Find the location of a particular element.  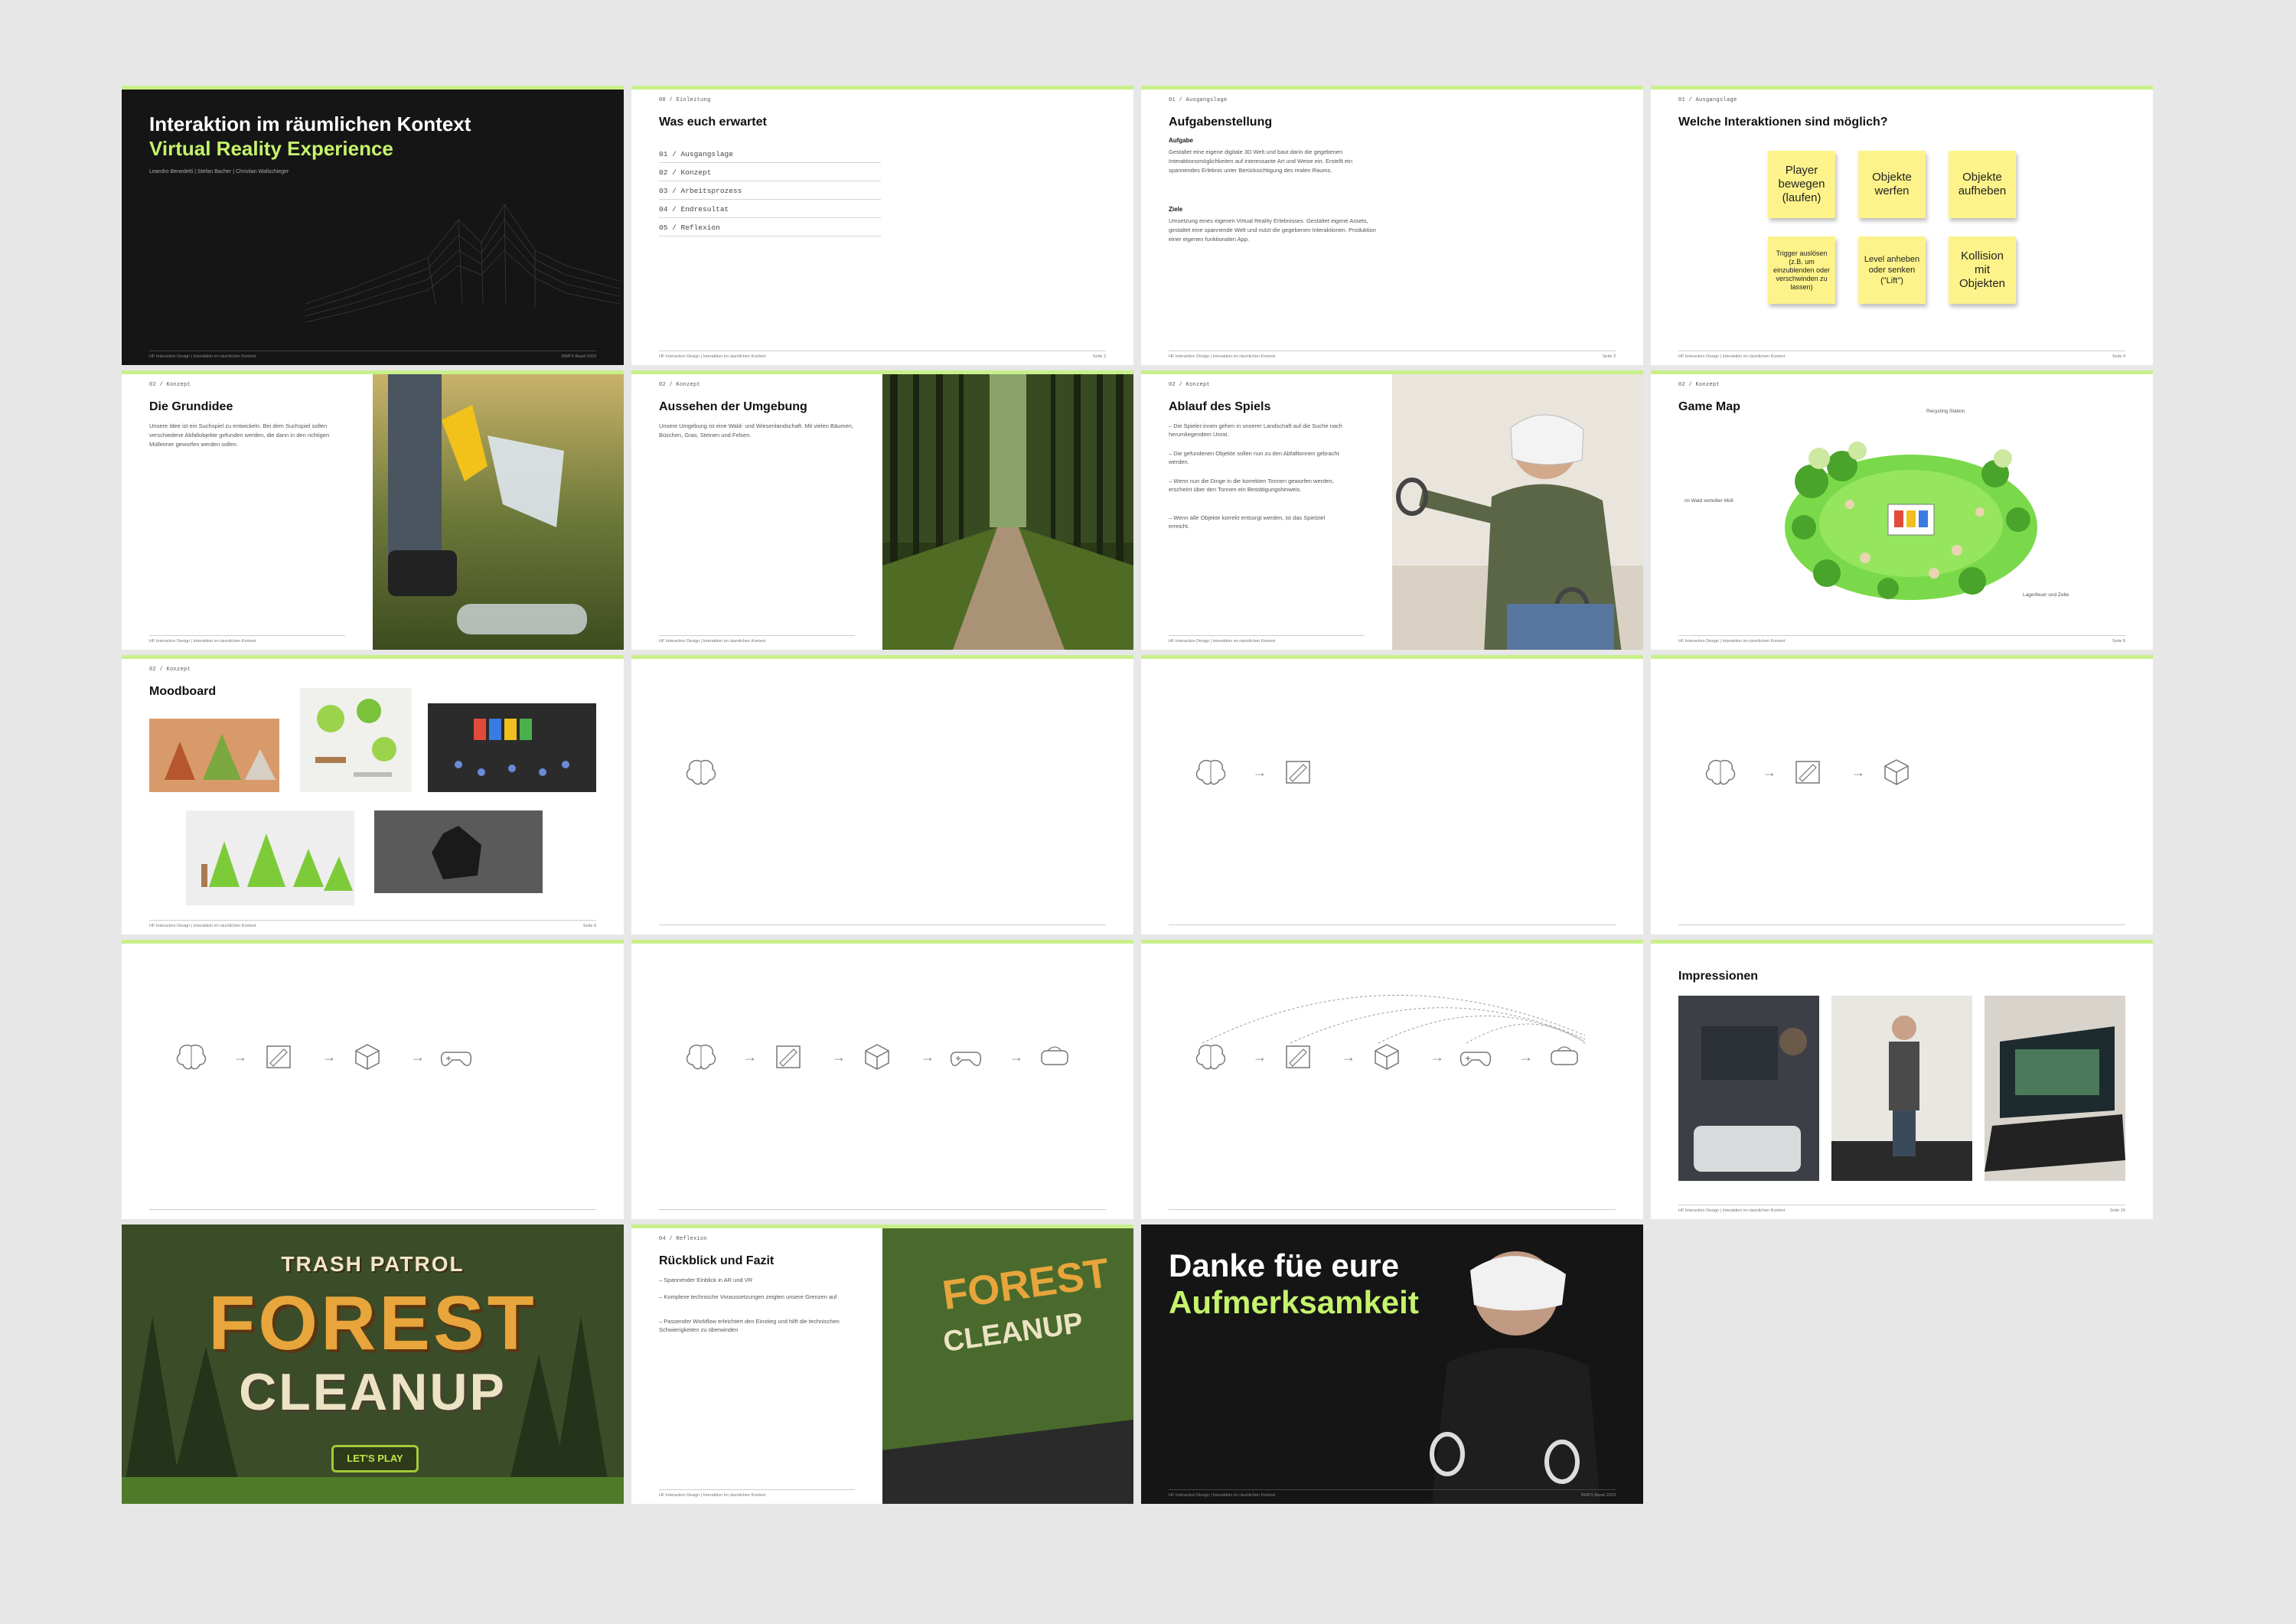

sticky-note: Kollision mit Objekten is located at coordinates (1982, 270).